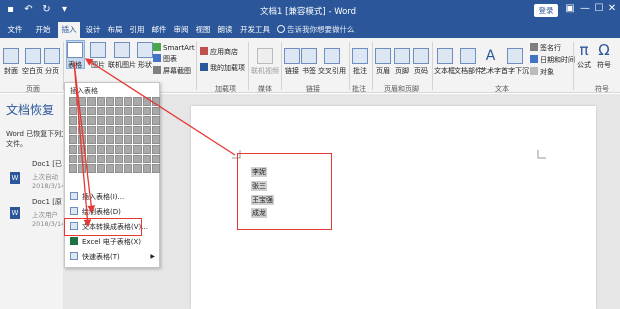  Describe the element at coordinates (309, 56) in the screenshot. I see `bookmark-icon` at that location.